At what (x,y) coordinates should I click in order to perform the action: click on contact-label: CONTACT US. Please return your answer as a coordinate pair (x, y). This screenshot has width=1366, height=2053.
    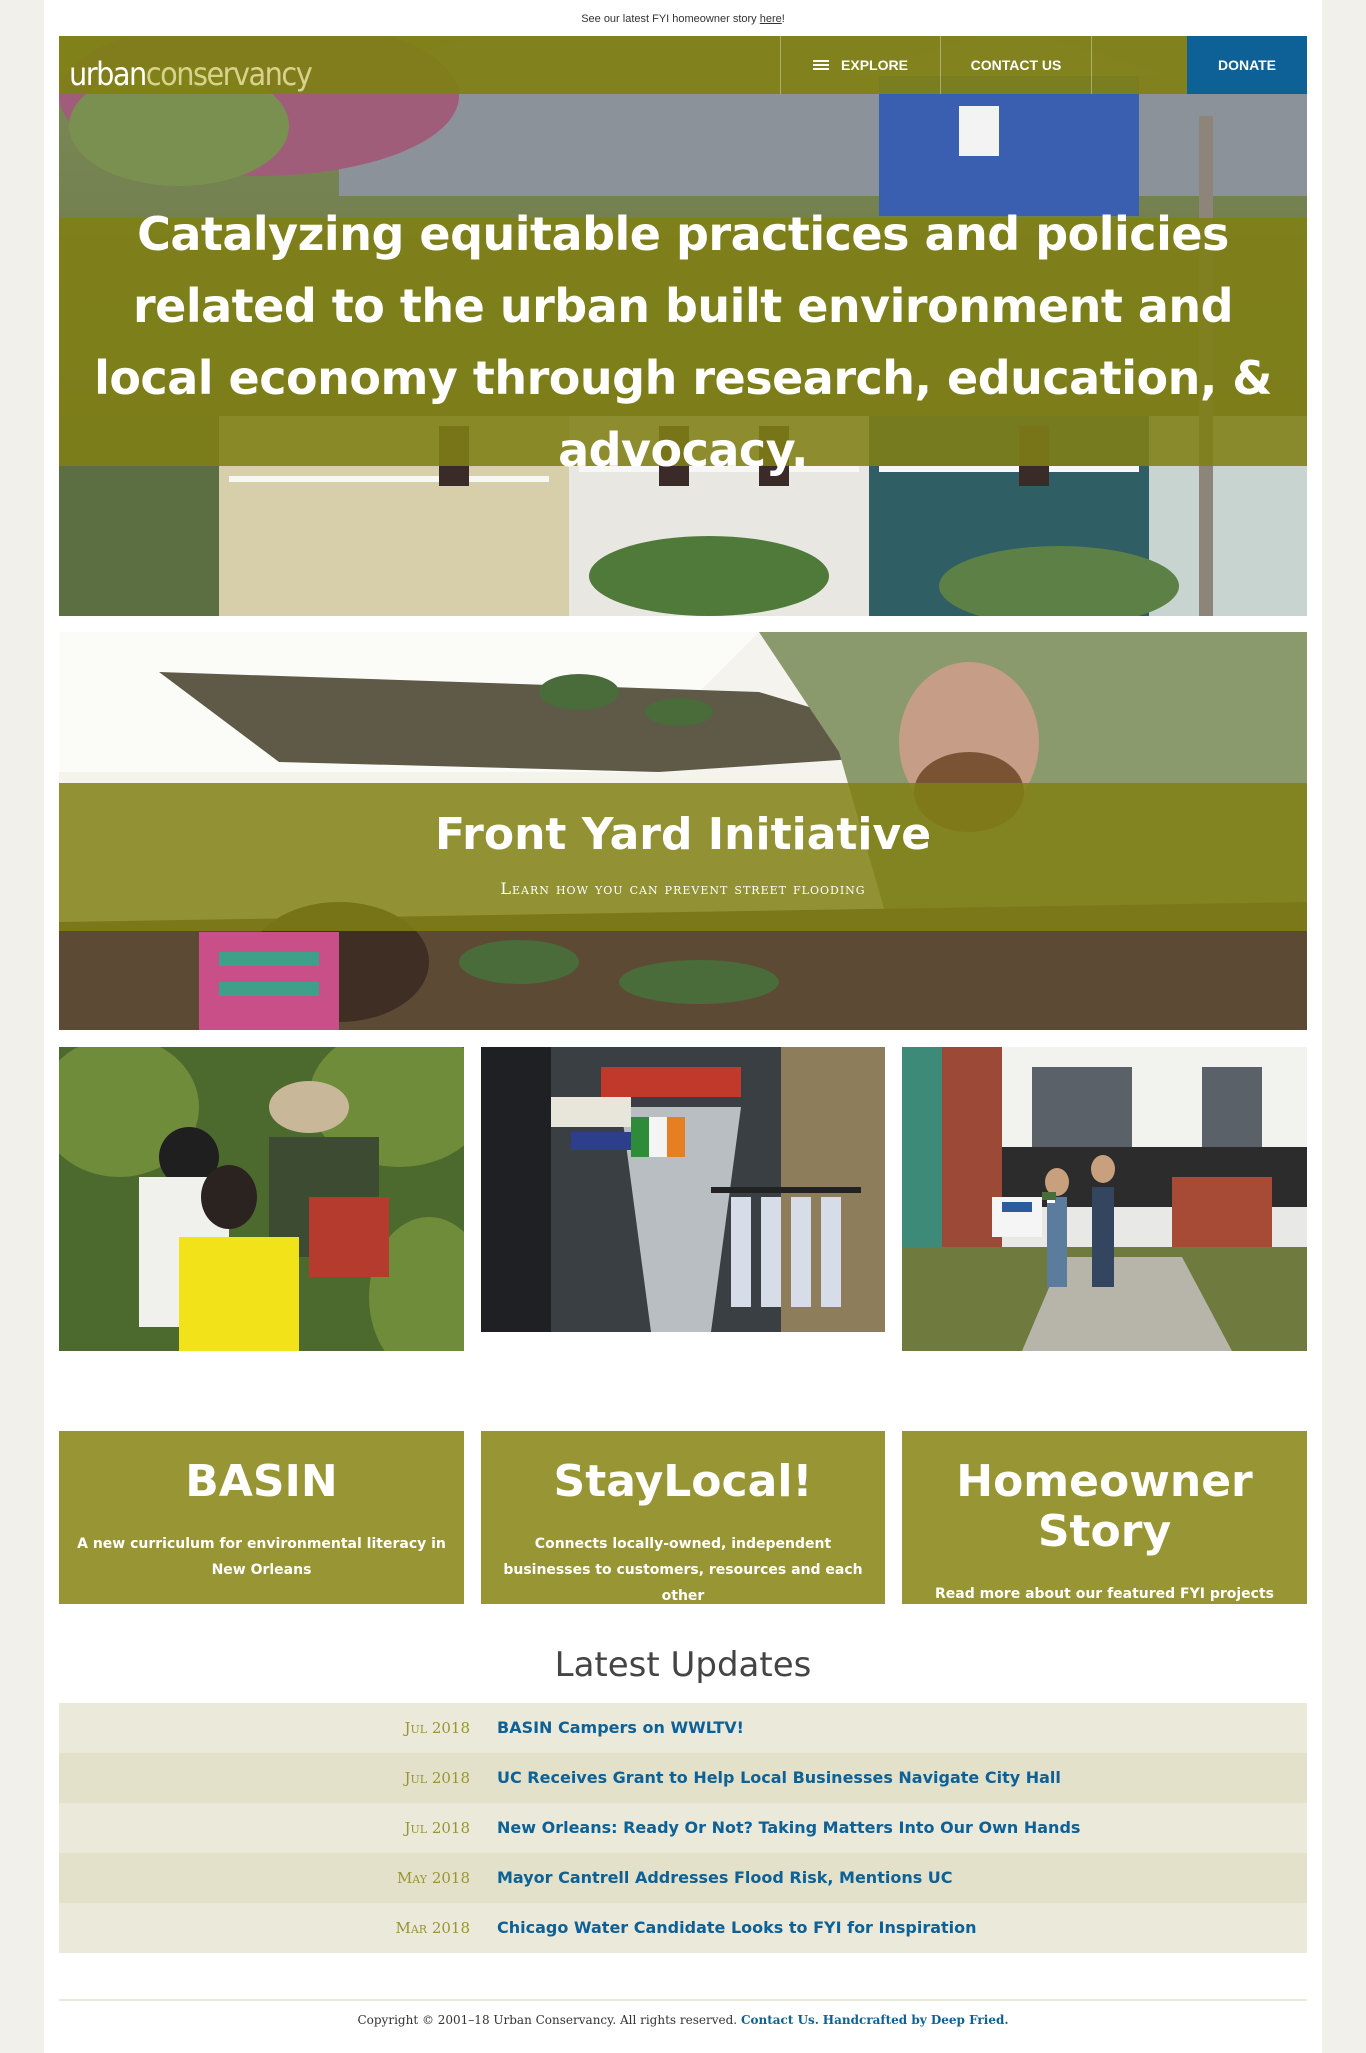
    Looking at the image, I should click on (1016, 65).